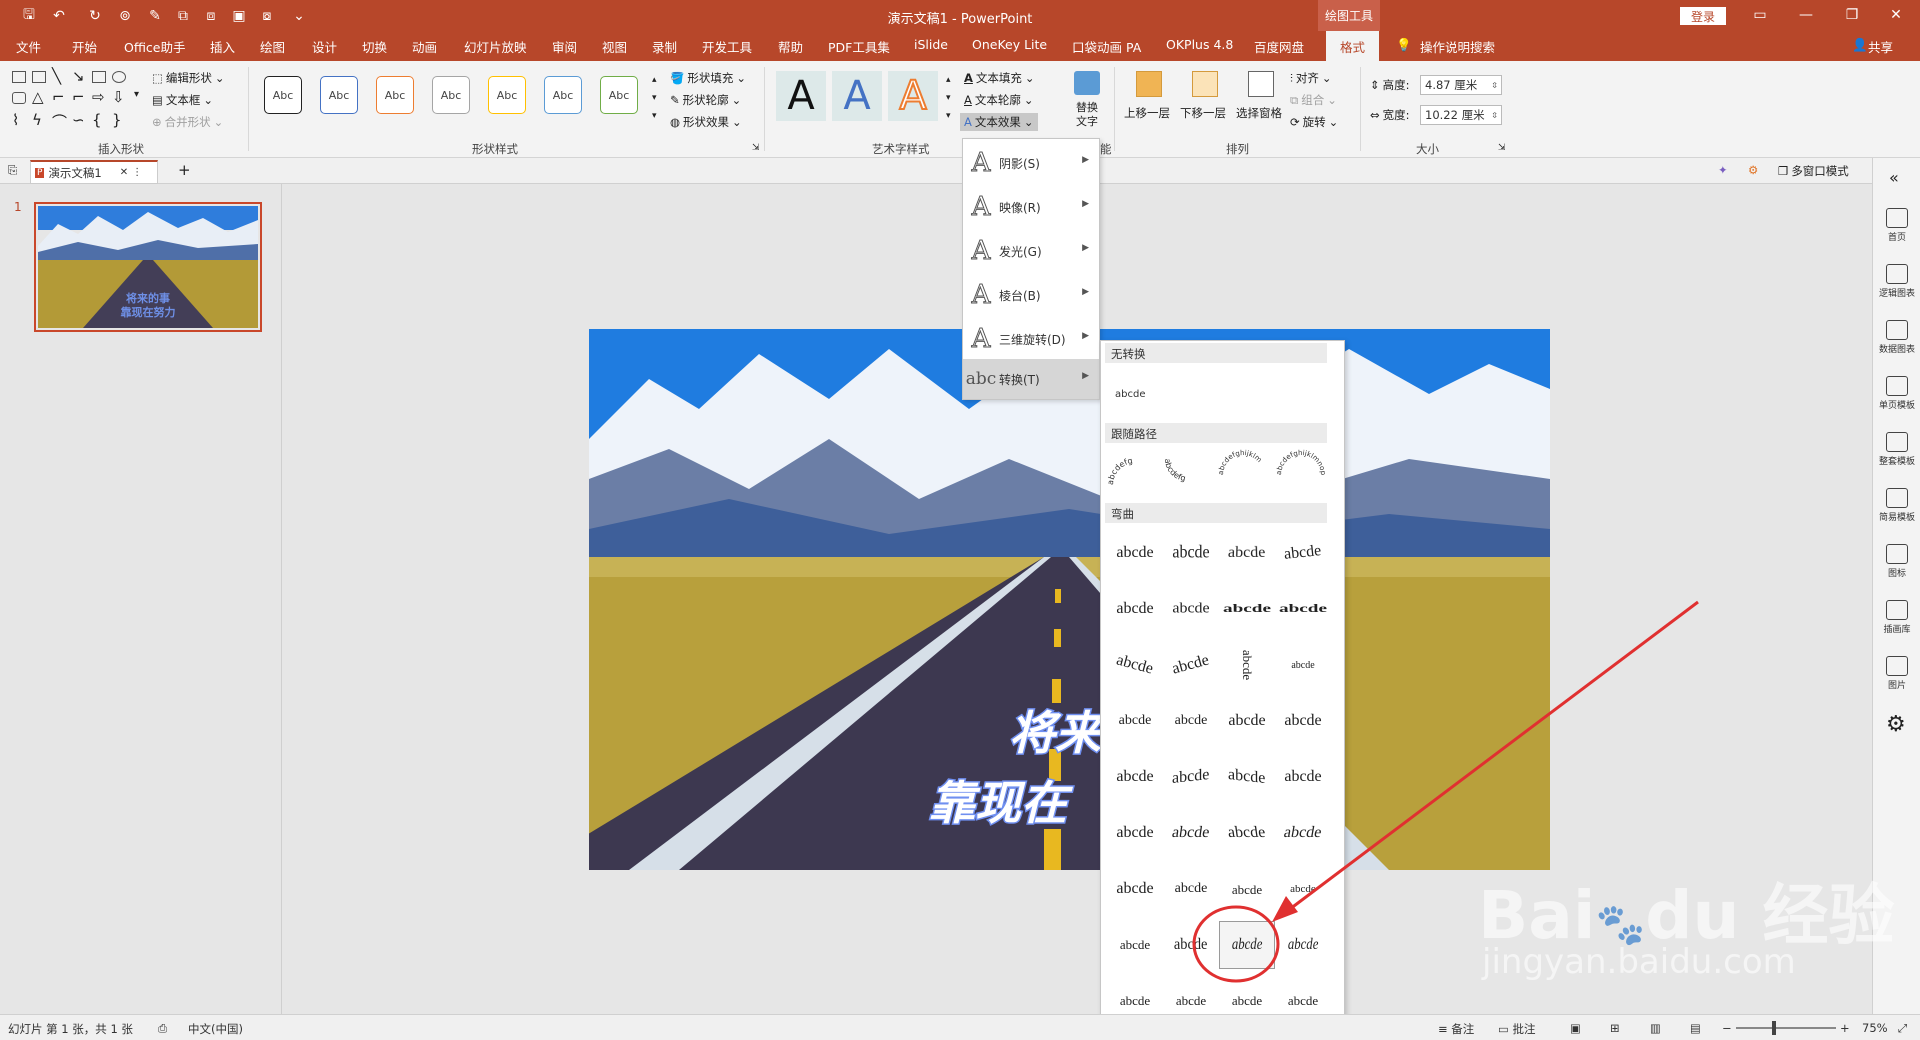 The width and height of the screenshot is (1920, 1040). What do you see at coordinates (1313, 100) in the screenshot?
I see `group-button: ⧉ 组合 ⌄` at bounding box center [1313, 100].